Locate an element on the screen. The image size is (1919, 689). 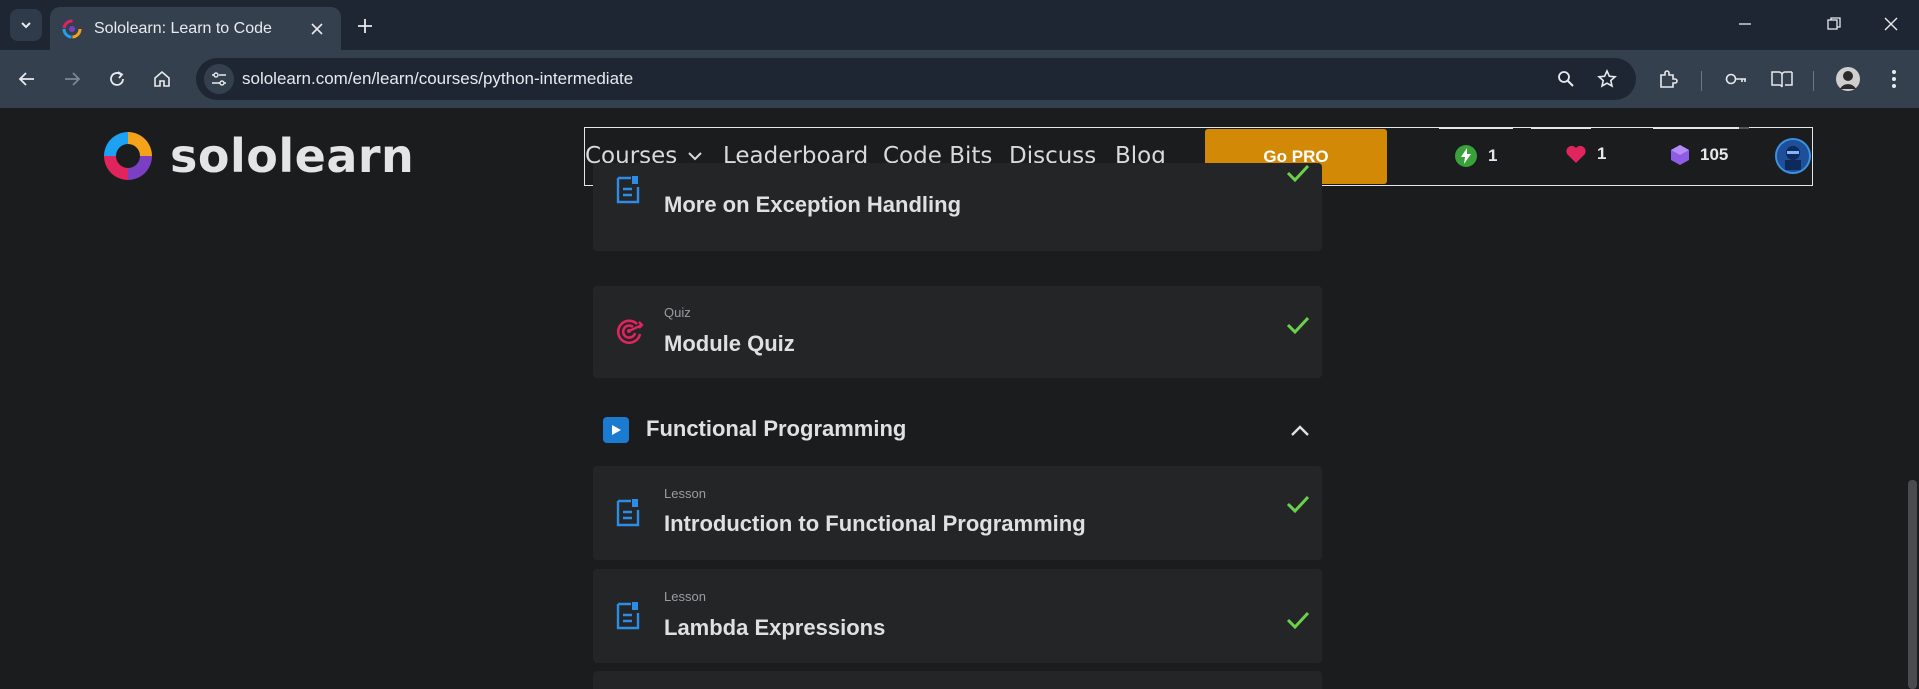
home-button is located at coordinates (162, 79).